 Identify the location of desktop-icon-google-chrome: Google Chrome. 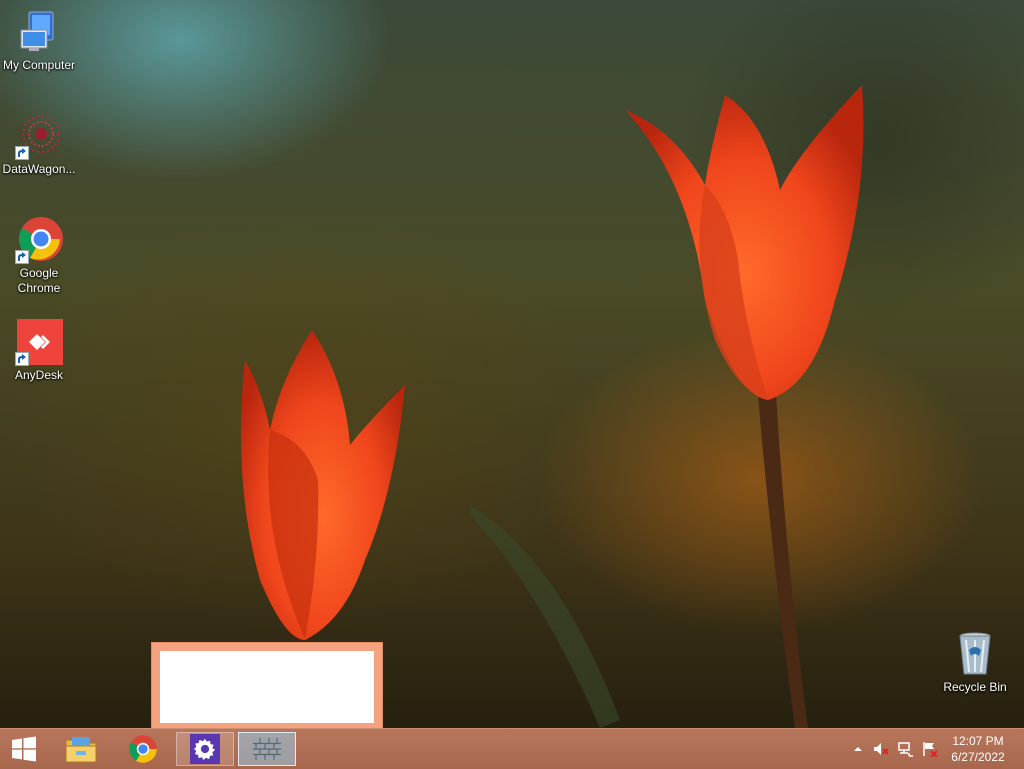
(39, 256).